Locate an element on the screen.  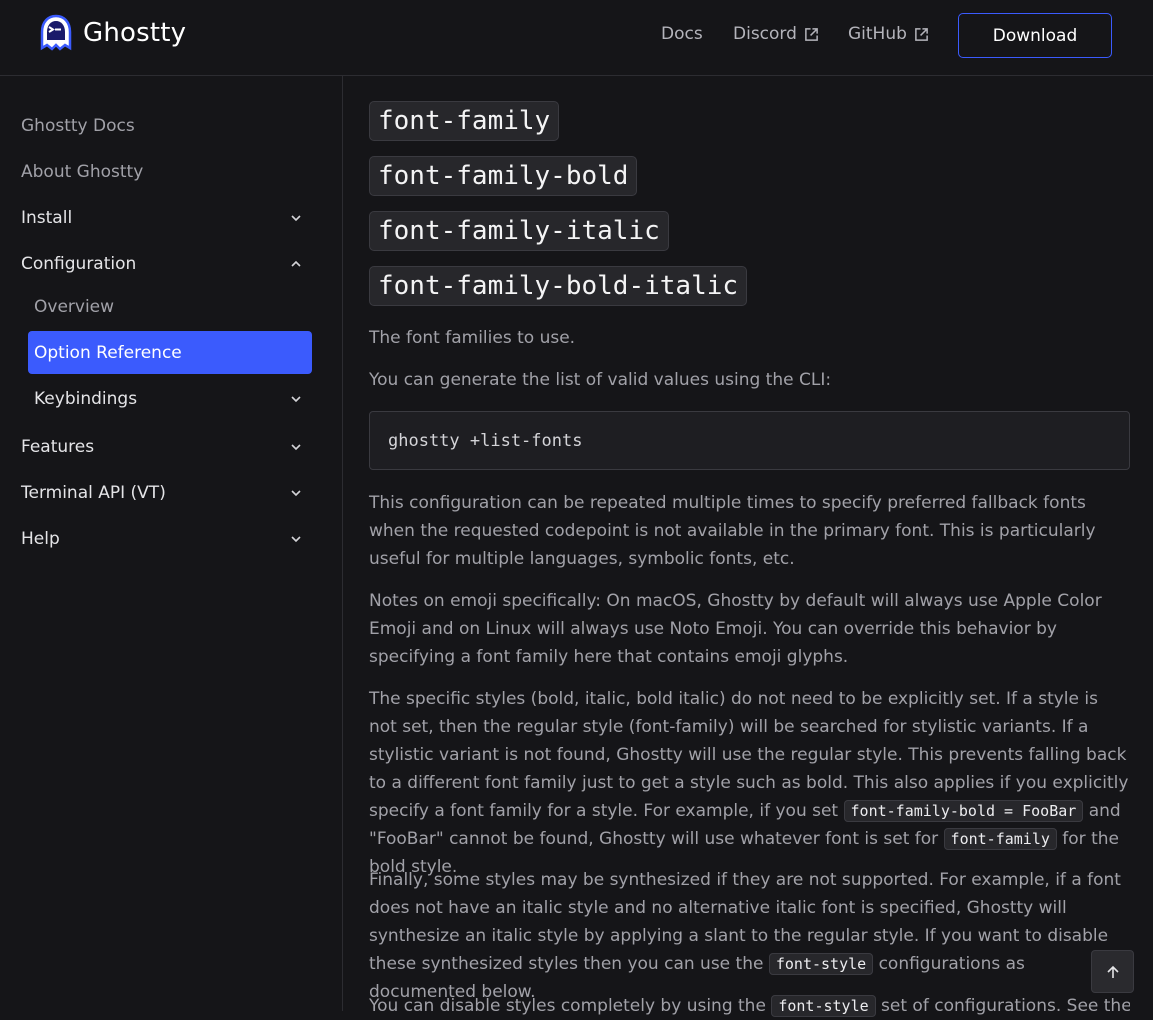
chevron-up-icon is located at coordinates (296, 263).